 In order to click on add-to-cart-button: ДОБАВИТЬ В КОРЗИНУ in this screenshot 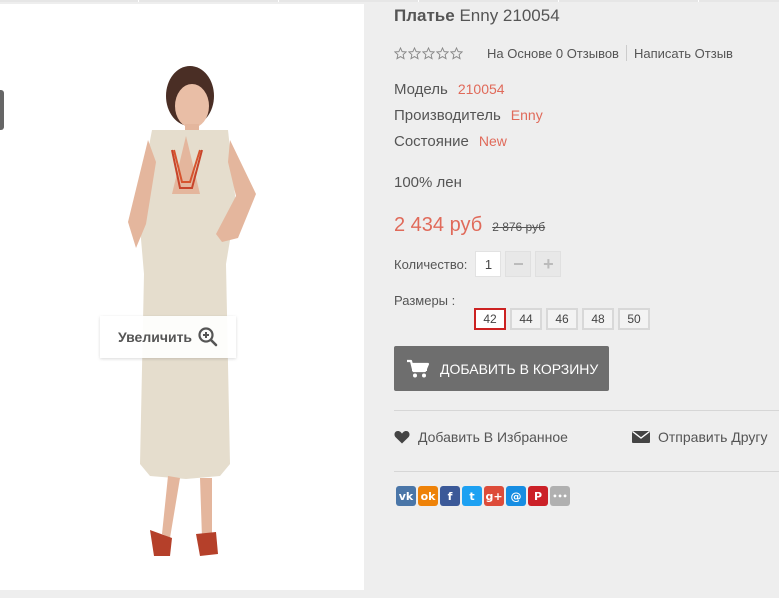, I will do `click(501, 368)`.